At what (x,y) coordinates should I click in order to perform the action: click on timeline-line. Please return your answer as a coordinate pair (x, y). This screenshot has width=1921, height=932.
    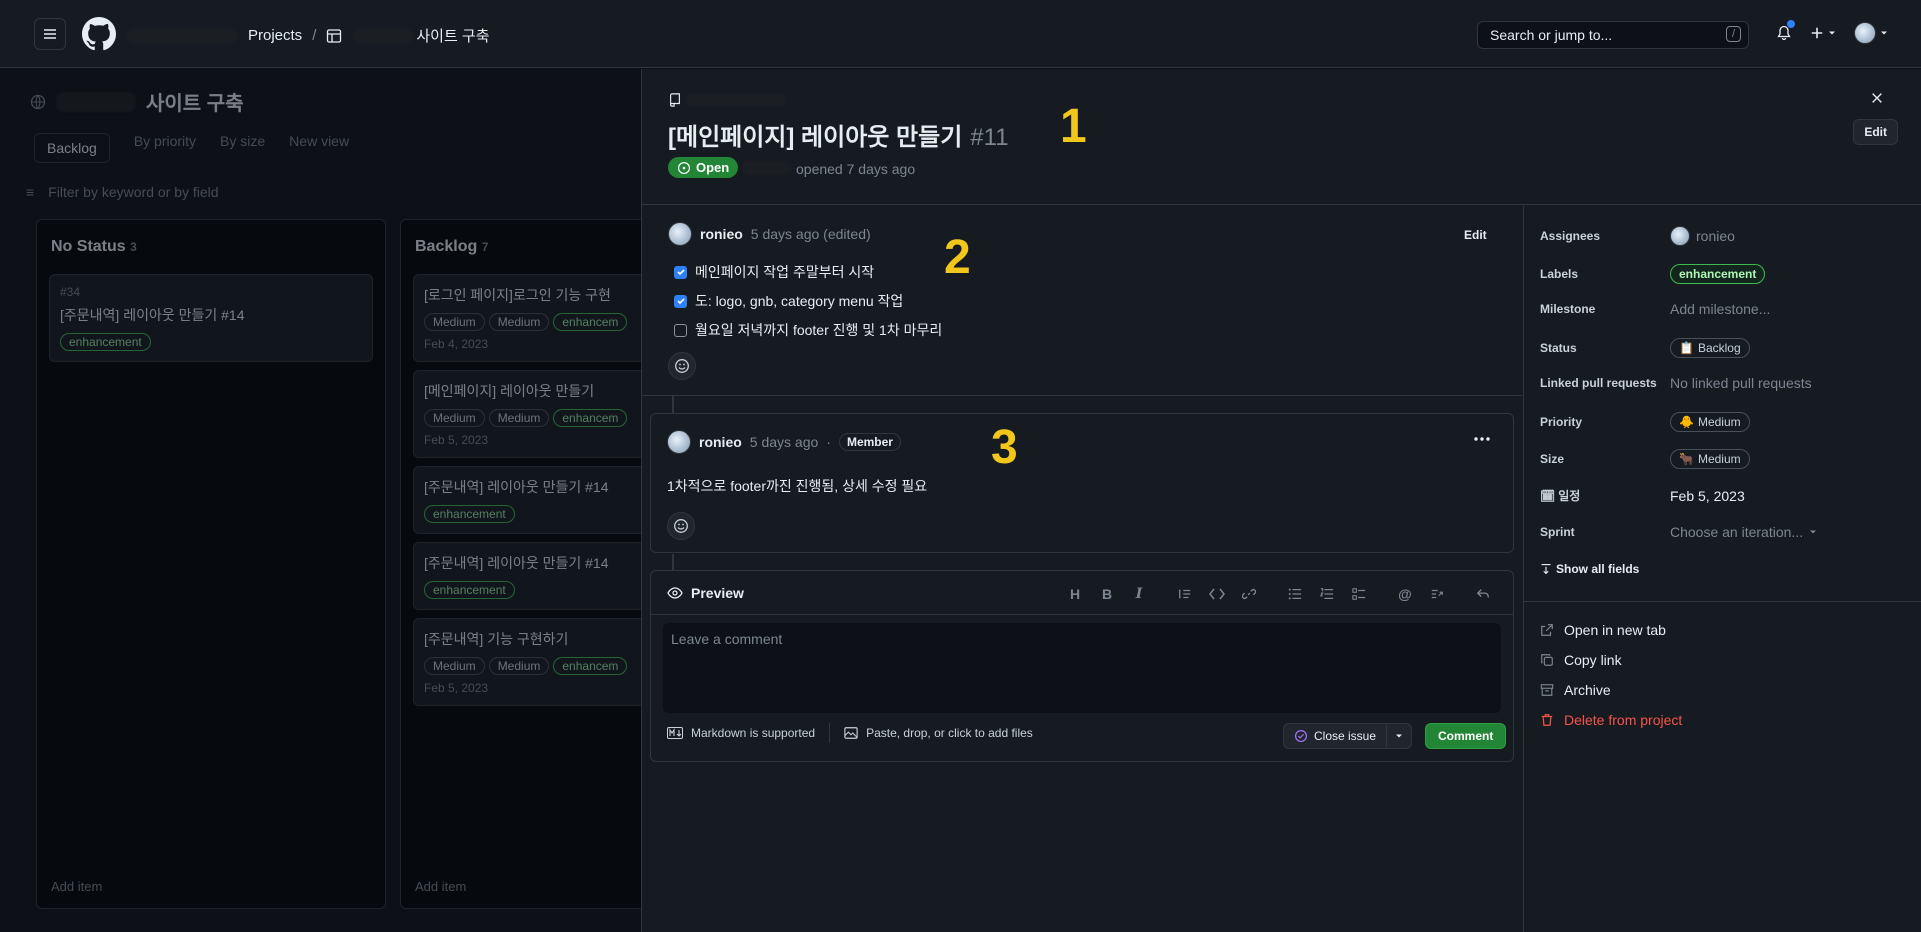
    Looking at the image, I should click on (673, 405).